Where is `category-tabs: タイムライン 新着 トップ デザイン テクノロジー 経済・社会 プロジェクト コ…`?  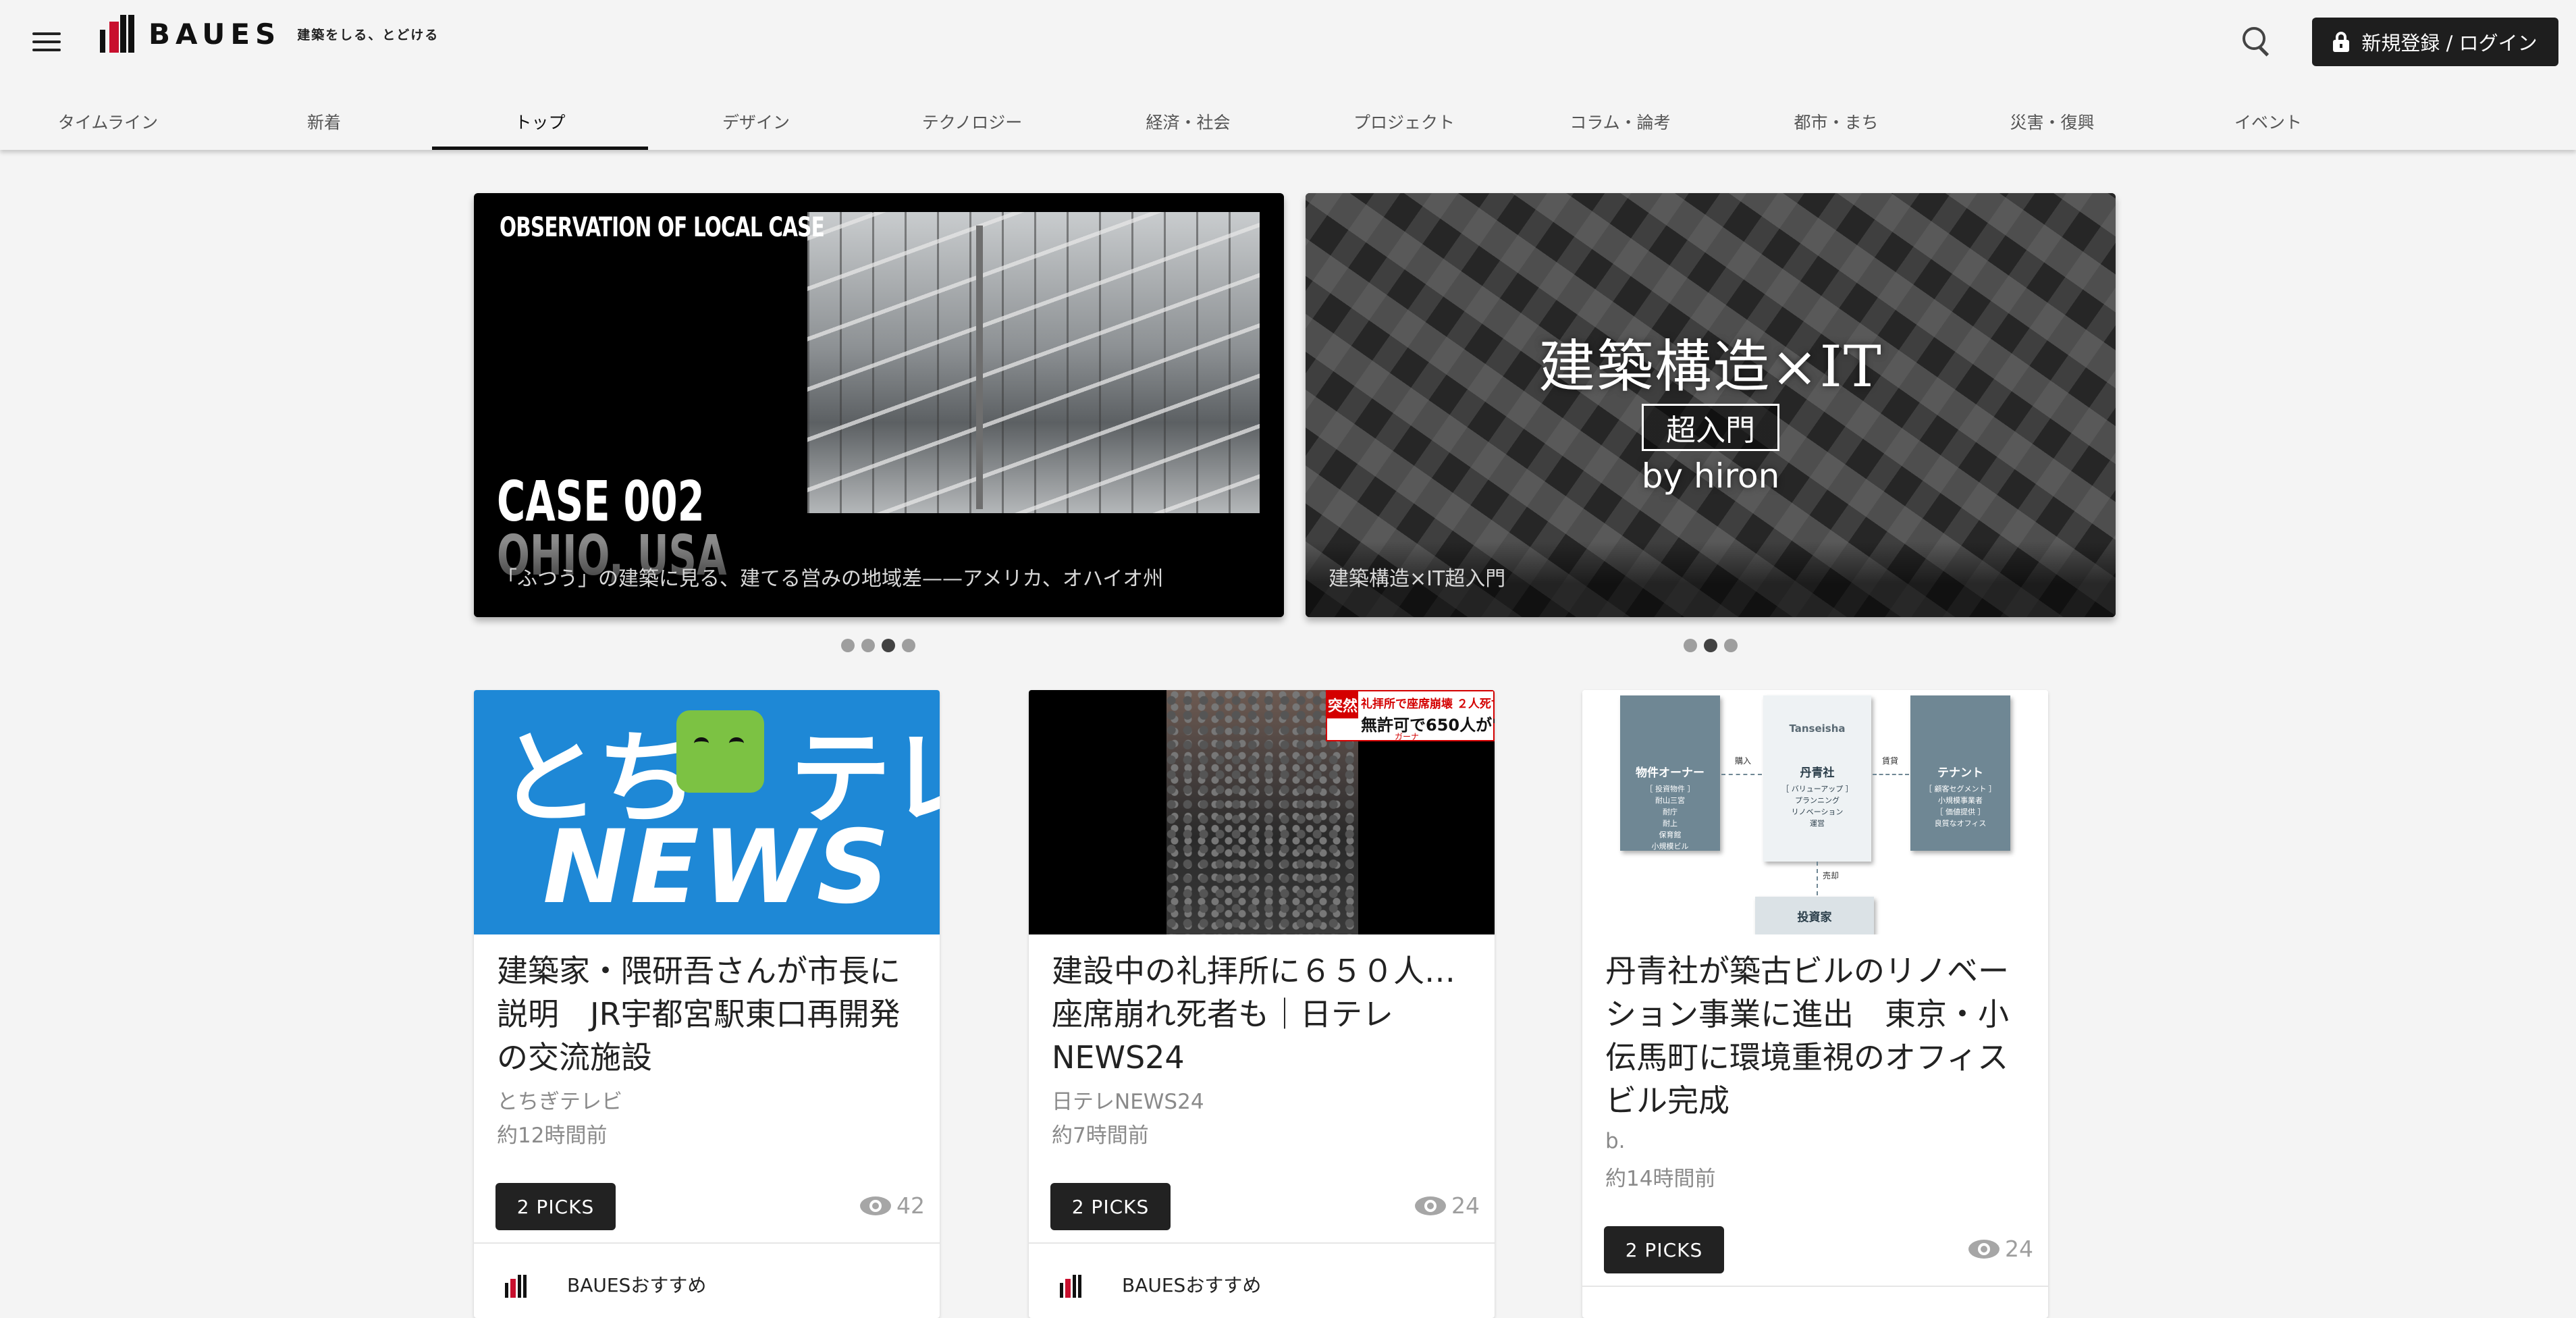 category-tabs: タイムライン 新着 トップ デザイン テクノロジー 経済・社会 プロジェクト コ… is located at coordinates (1288, 122).